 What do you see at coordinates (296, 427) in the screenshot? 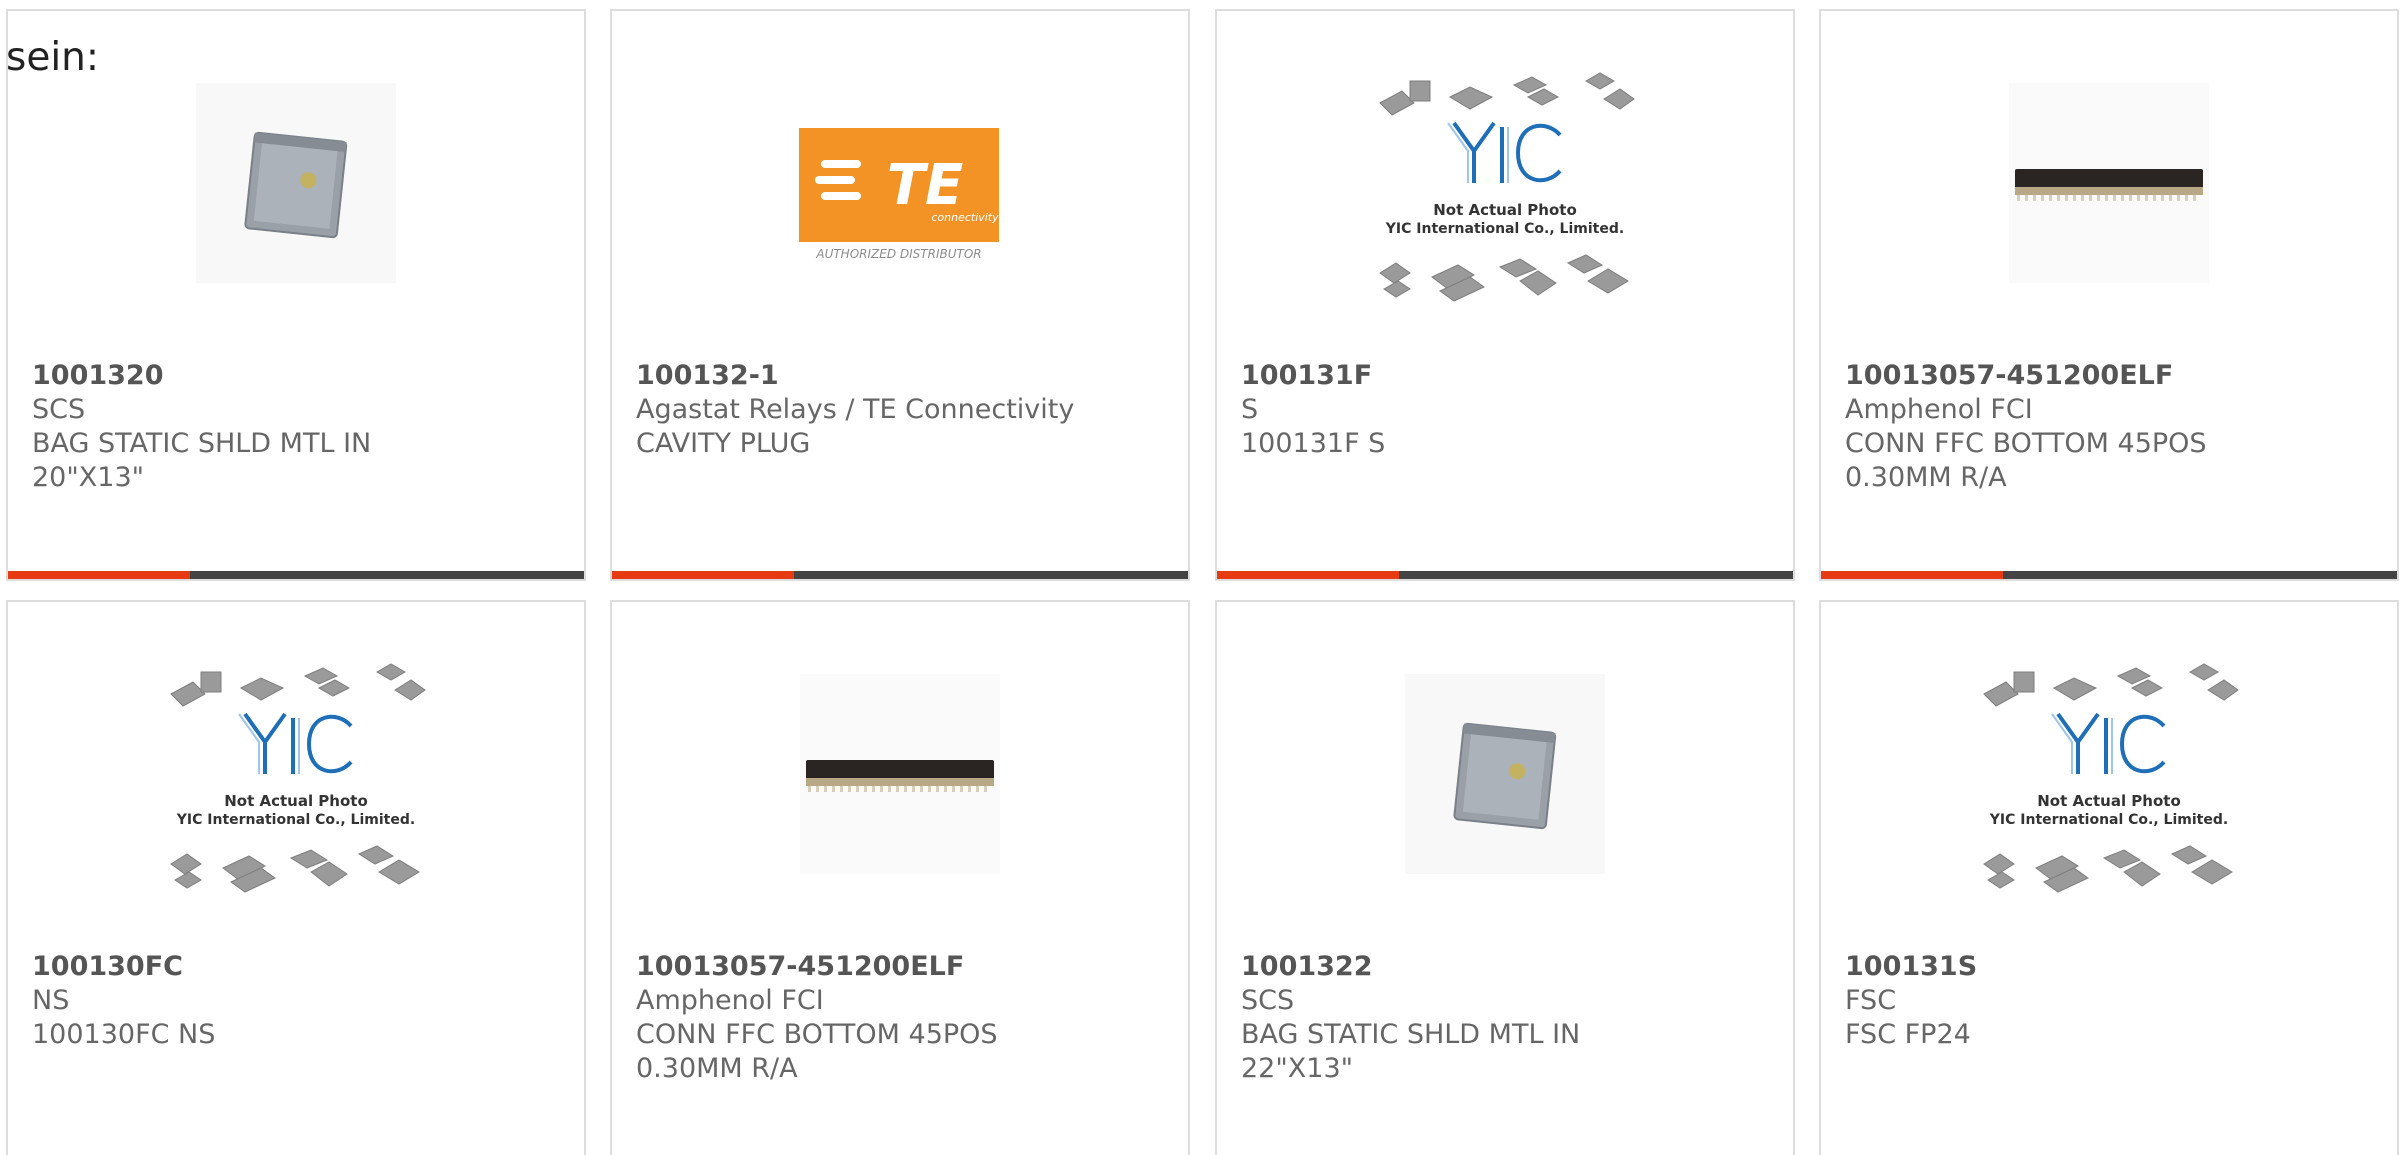
I see `product-info: 1001320 SCS BAG STATIC SHLD MTL IN 20"X13"` at bounding box center [296, 427].